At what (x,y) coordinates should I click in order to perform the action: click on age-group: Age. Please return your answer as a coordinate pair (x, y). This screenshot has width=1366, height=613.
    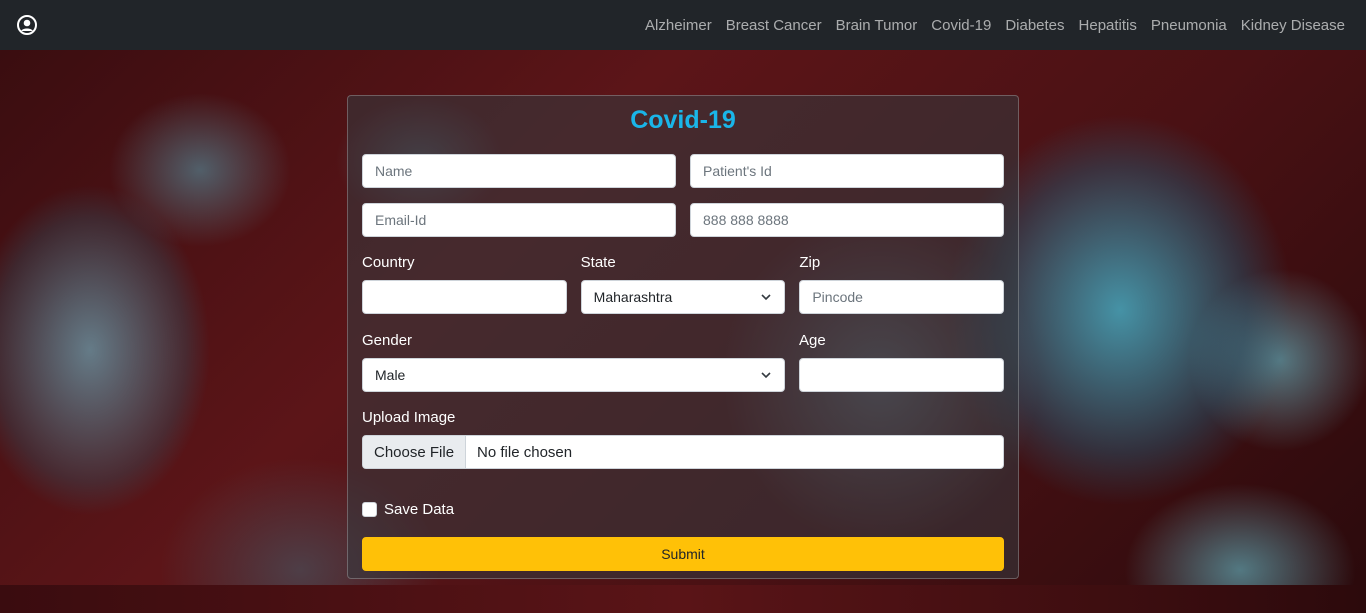
    Looking at the image, I should click on (901, 362).